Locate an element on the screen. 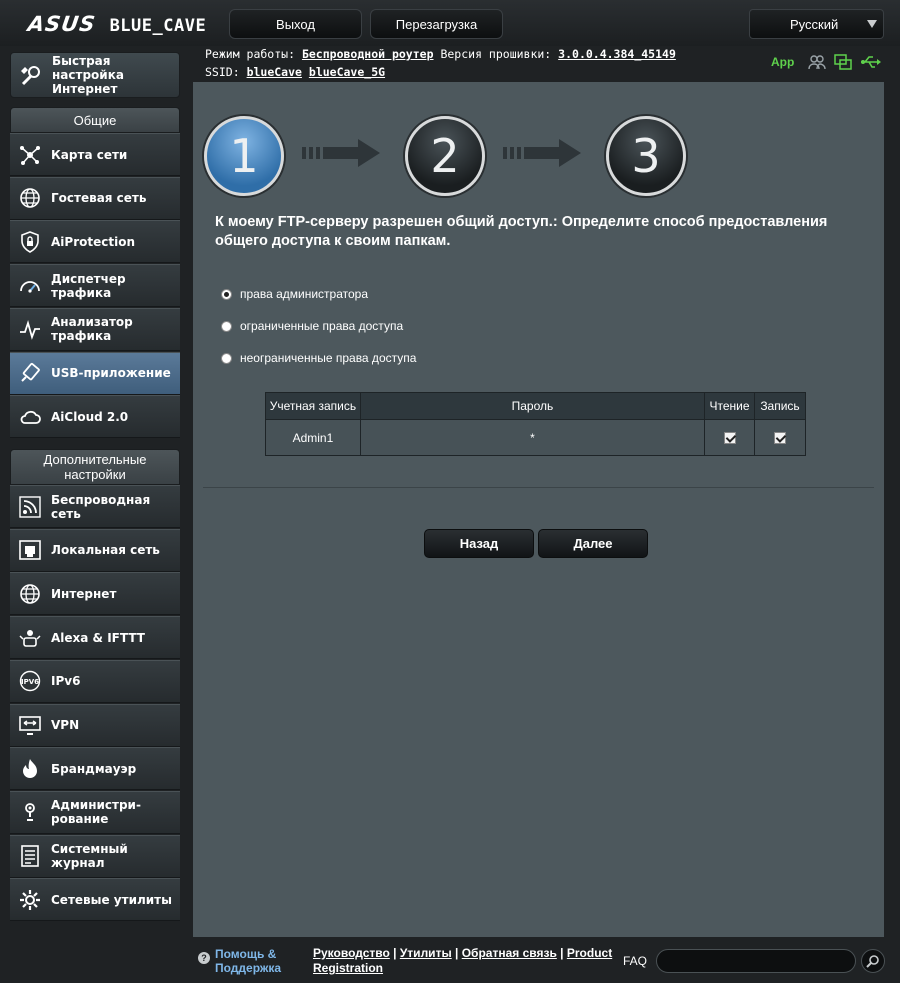 This screenshot has width=900, height=983. sidebar-item-network-map: Карта сети is located at coordinates (95, 154).